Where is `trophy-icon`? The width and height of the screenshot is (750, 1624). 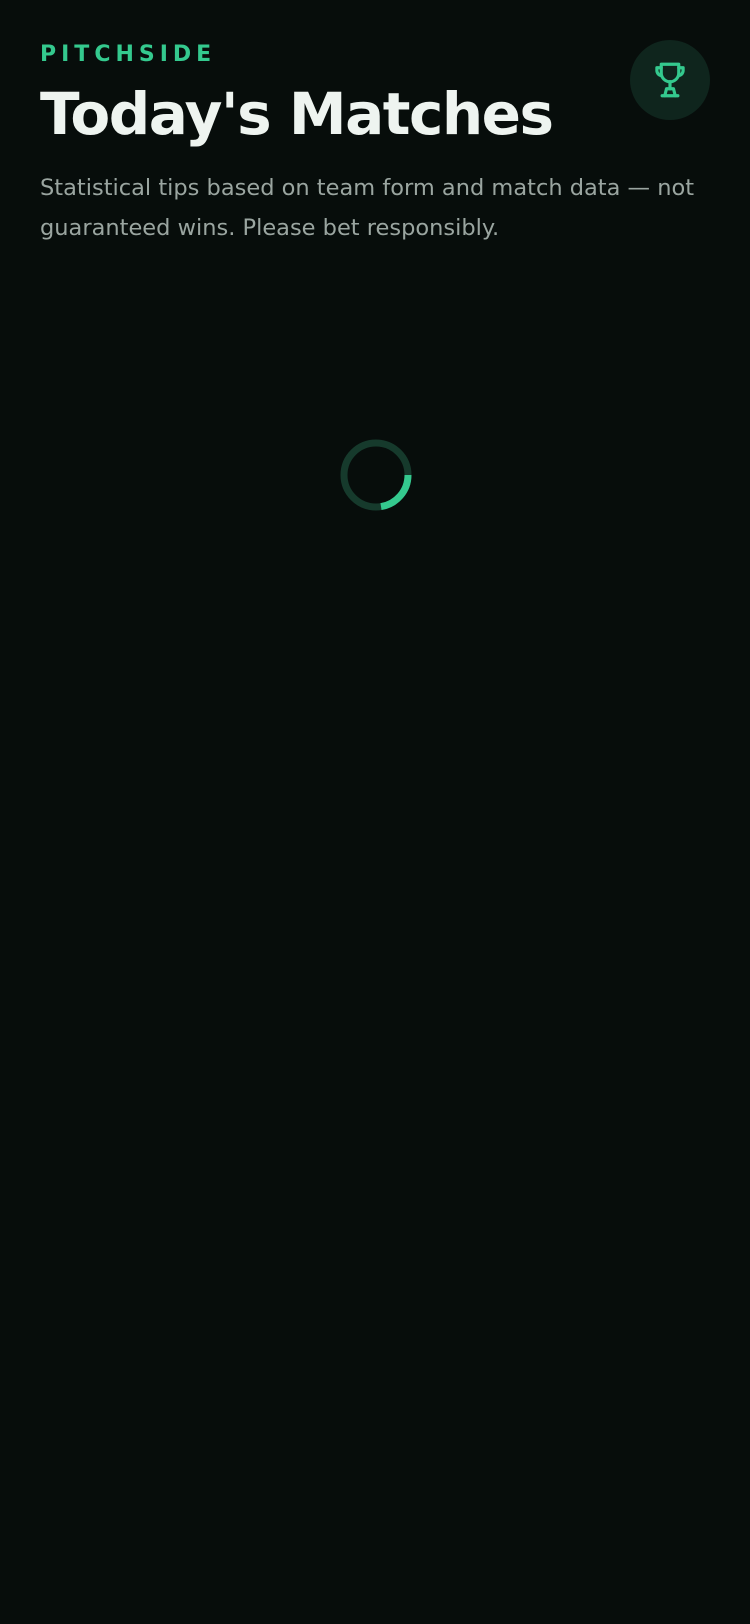 trophy-icon is located at coordinates (670, 80).